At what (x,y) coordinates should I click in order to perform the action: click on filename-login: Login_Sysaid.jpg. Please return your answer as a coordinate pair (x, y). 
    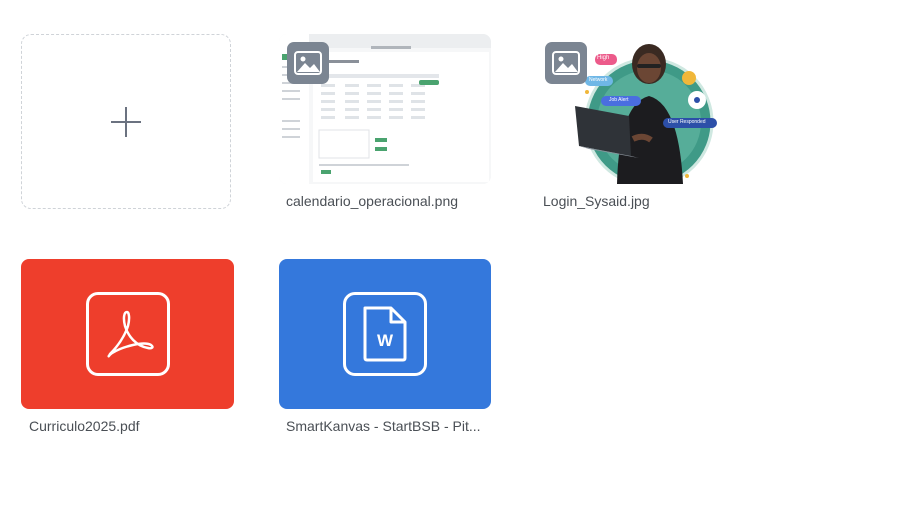
    Looking at the image, I should click on (633, 201).